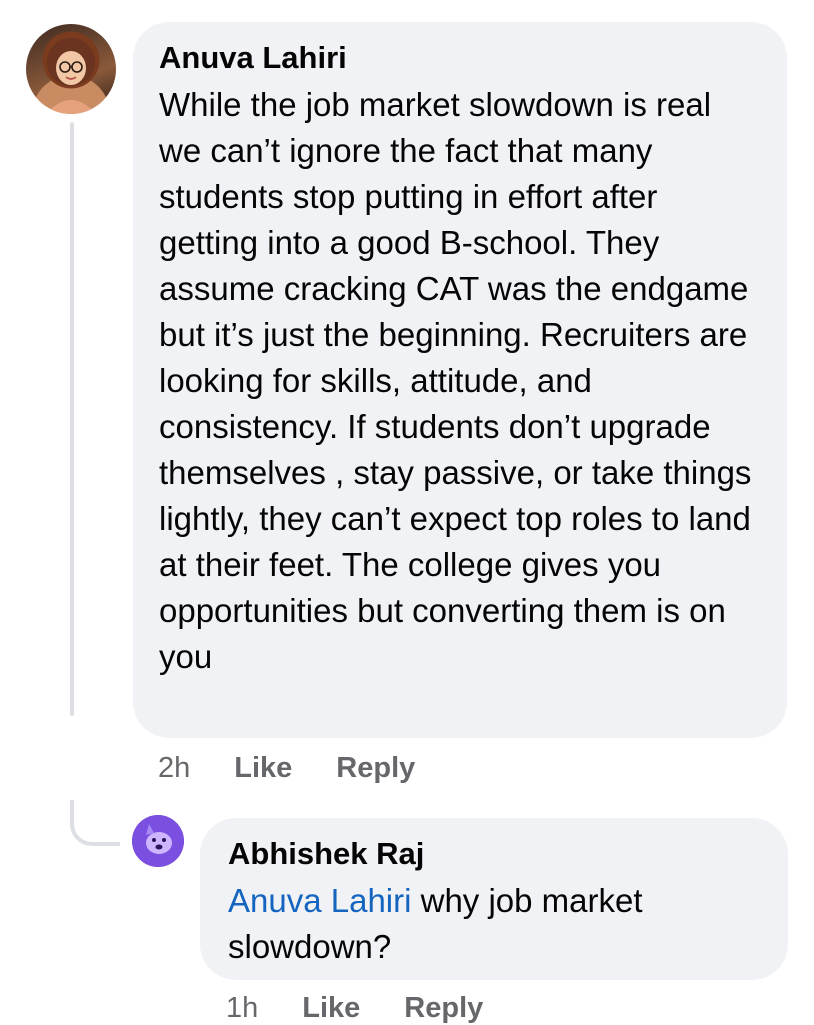 This screenshot has height=1025, width=814. Describe the element at coordinates (174, 768) in the screenshot. I see `comment-timestamp: 2h` at that location.